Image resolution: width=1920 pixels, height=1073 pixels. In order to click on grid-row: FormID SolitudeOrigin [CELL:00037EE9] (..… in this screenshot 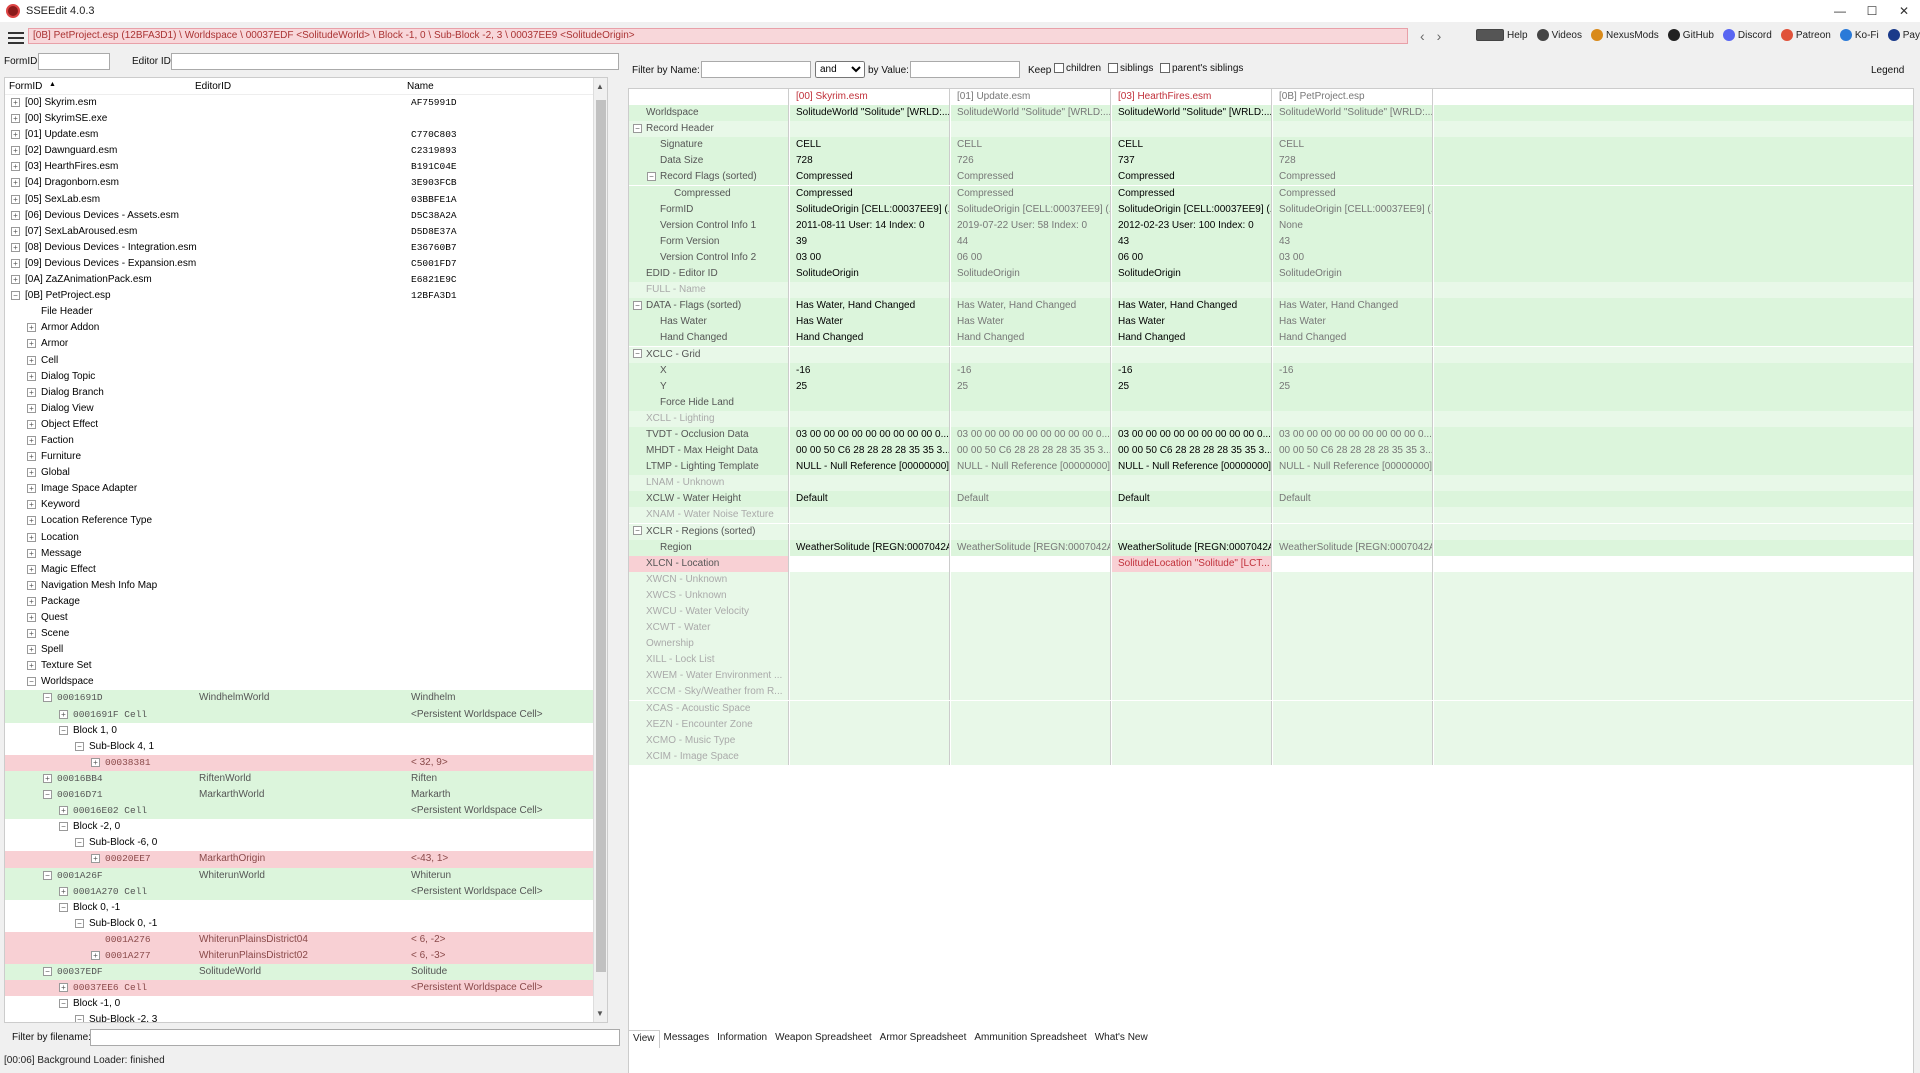, I will do `click(1271, 209)`.